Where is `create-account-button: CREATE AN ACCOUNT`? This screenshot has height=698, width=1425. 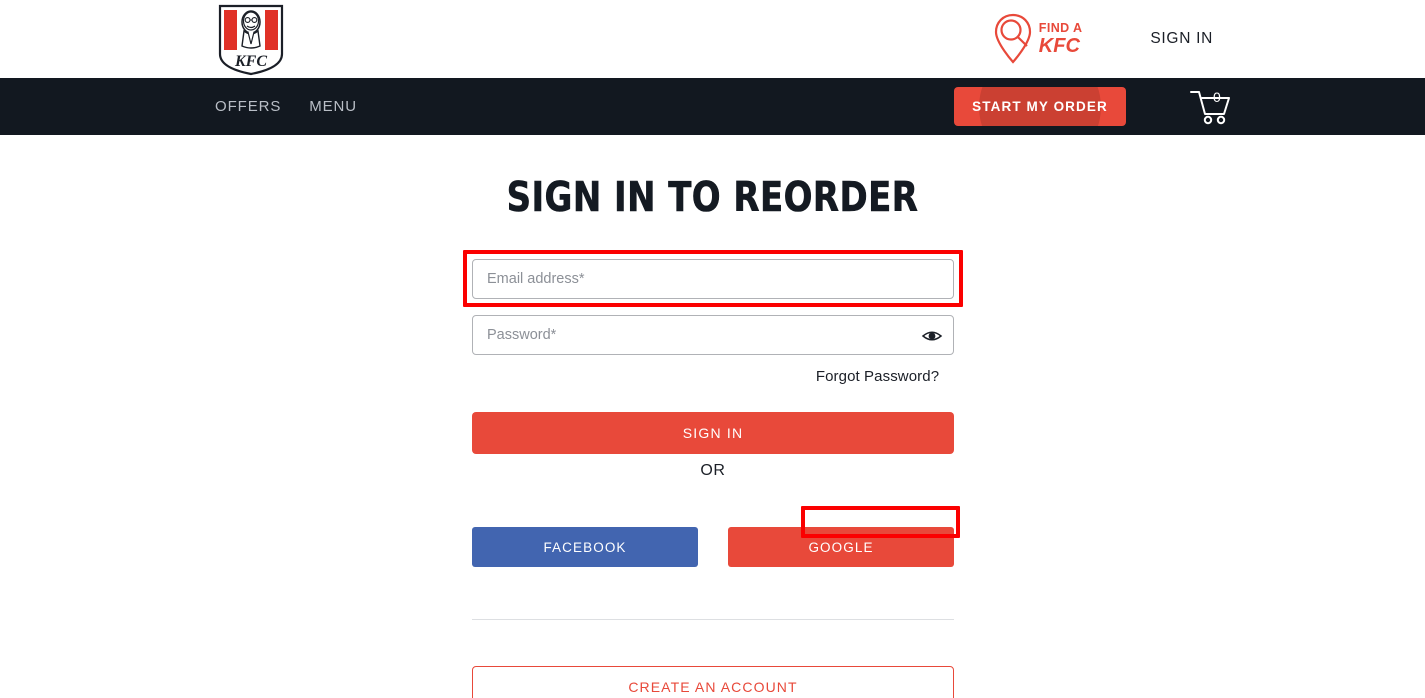
create-account-button: CREATE AN ACCOUNT is located at coordinates (713, 682).